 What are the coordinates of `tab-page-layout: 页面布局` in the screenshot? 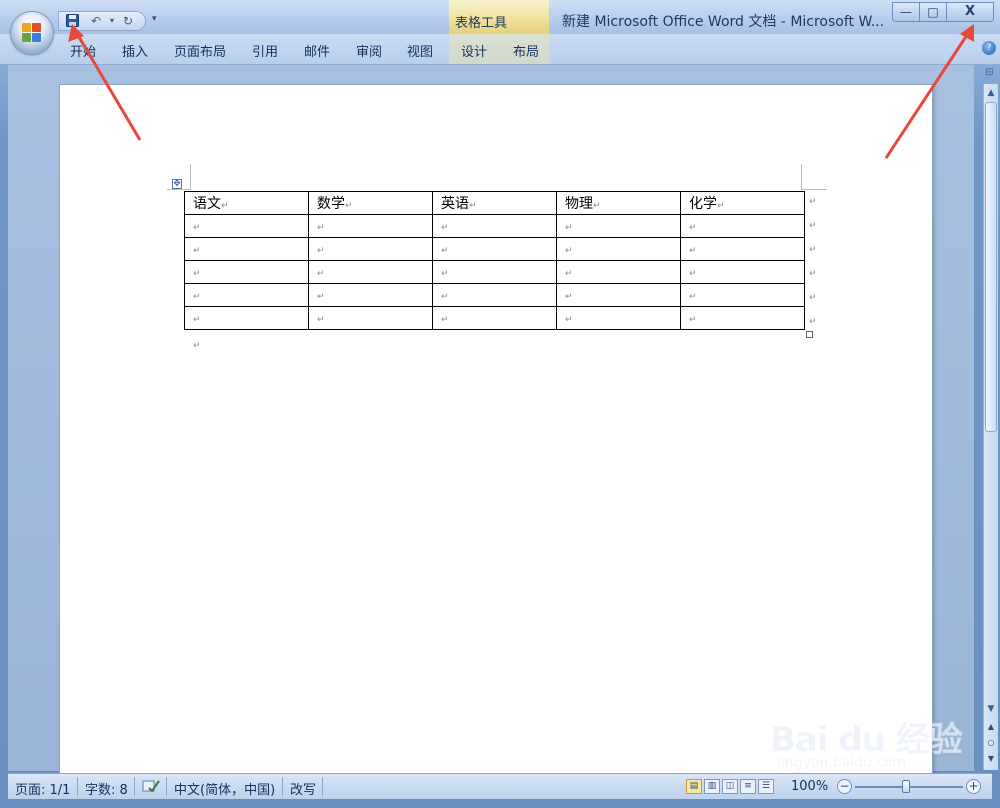 It's located at (200, 50).